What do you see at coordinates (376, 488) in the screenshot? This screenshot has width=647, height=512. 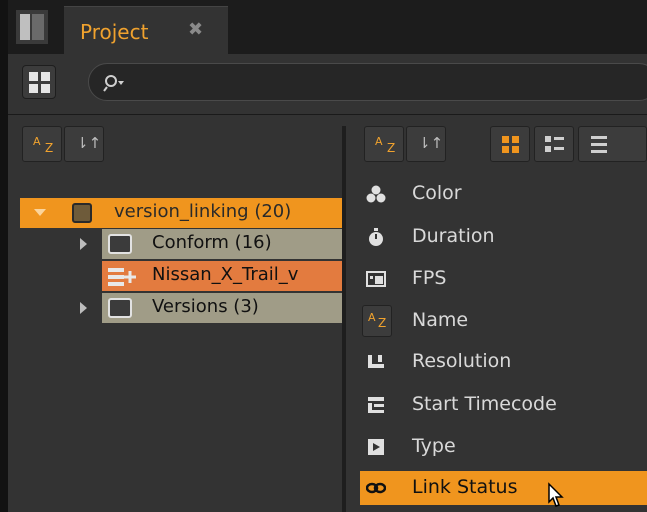 I see `link-icon` at bounding box center [376, 488].